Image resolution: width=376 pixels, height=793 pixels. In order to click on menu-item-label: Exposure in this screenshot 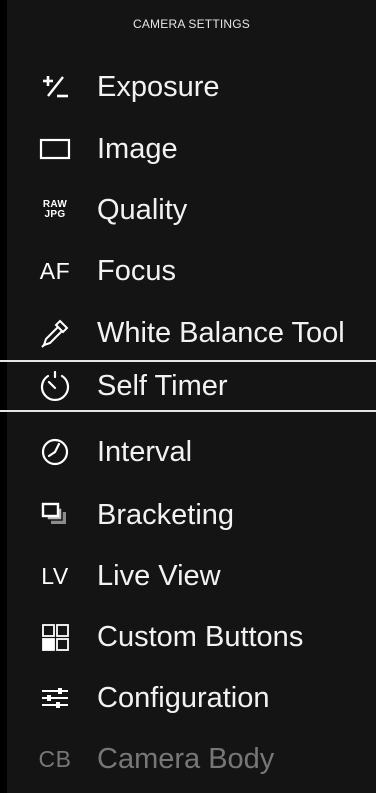, I will do `click(158, 86)`.